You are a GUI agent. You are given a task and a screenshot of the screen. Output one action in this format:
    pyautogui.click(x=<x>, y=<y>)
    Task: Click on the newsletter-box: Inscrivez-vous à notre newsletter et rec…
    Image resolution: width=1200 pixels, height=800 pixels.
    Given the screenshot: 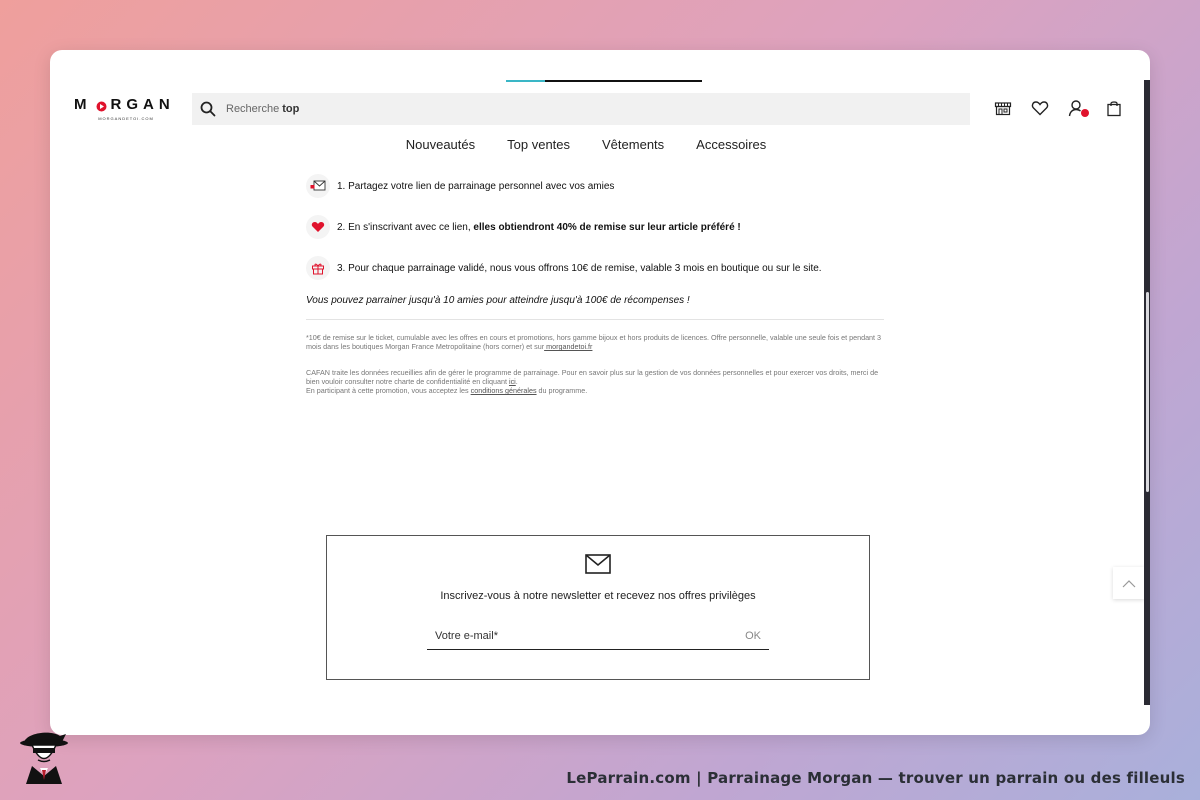 What is the action you would take?
    pyautogui.click(x=598, y=607)
    